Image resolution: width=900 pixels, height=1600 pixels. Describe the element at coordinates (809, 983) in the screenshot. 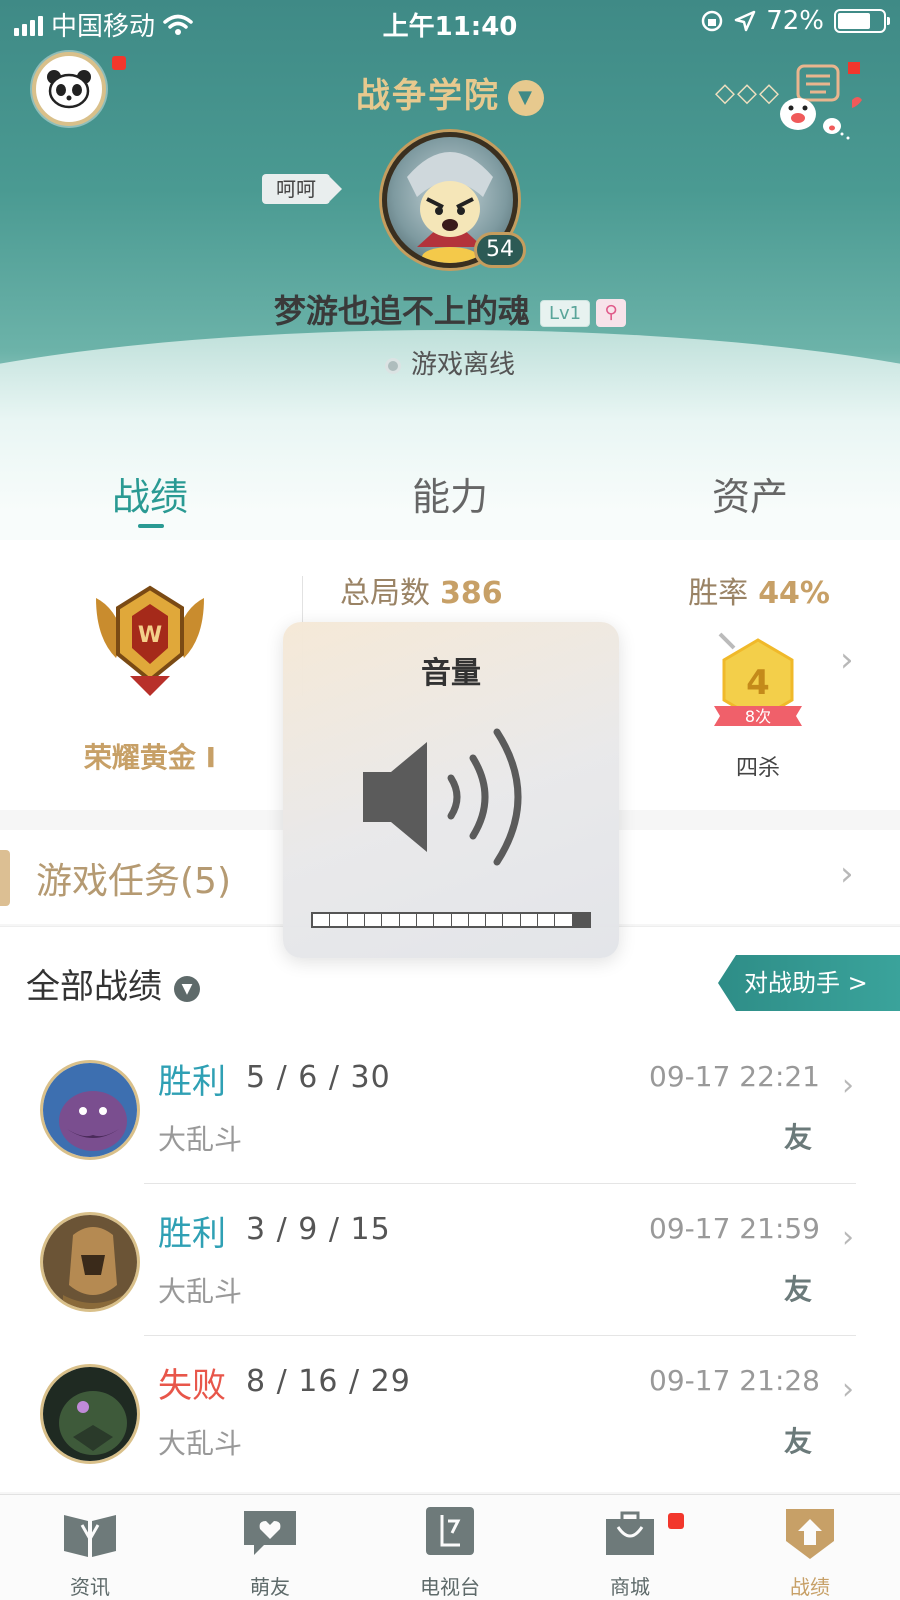

I see `battle-assistant-button: 对战助手 >` at that location.